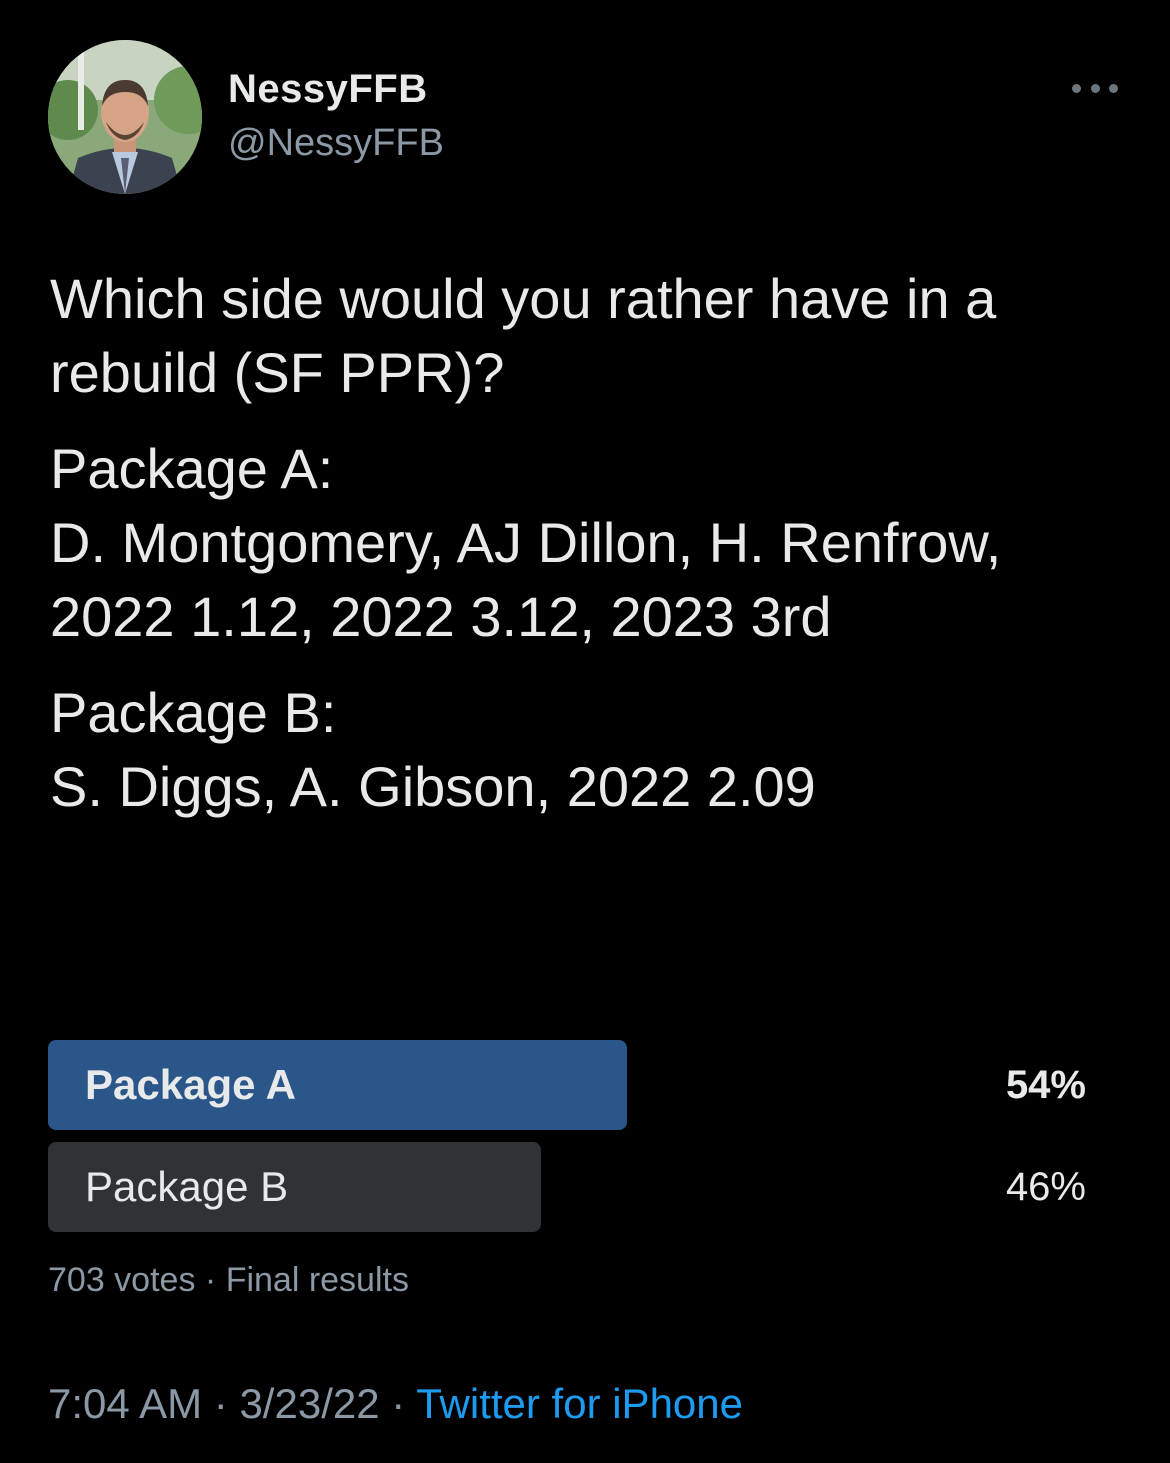 The height and width of the screenshot is (1463, 1170). What do you see at coordinates (584, 1085) in the screenshot?
I see `poll-option: Package A 54%` at bounding box center [584, 1085].